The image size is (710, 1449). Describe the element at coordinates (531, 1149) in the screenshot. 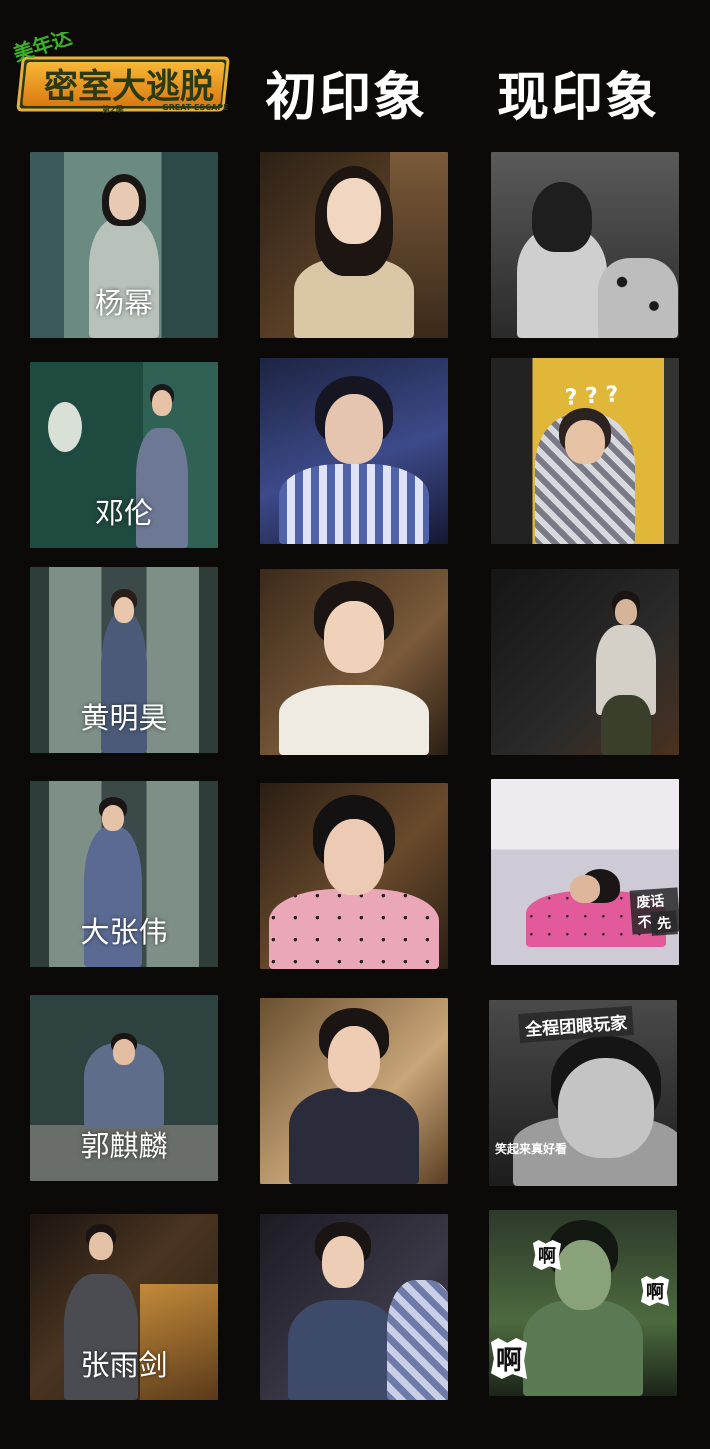

I see `caption-bottom: 笑起来真好看` at that location.